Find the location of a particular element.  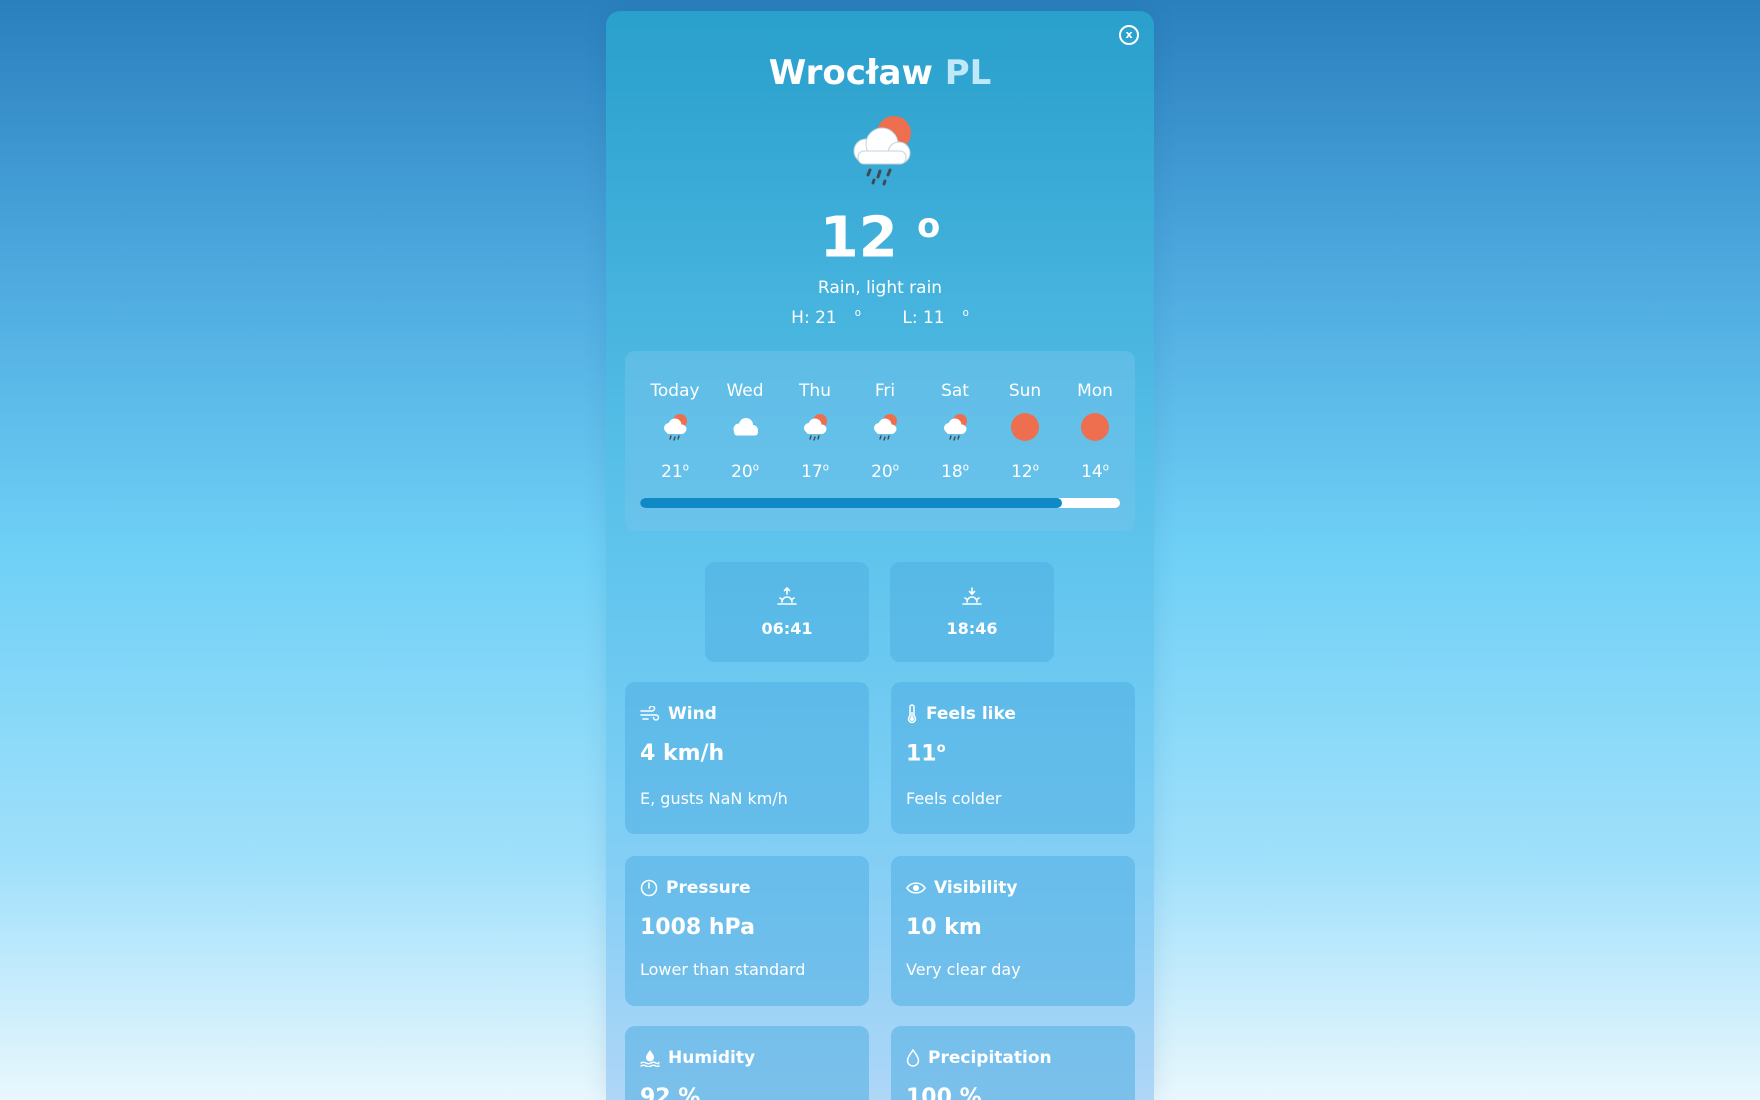

sunset-time: 18:46 is located at coordinates (972, 628).